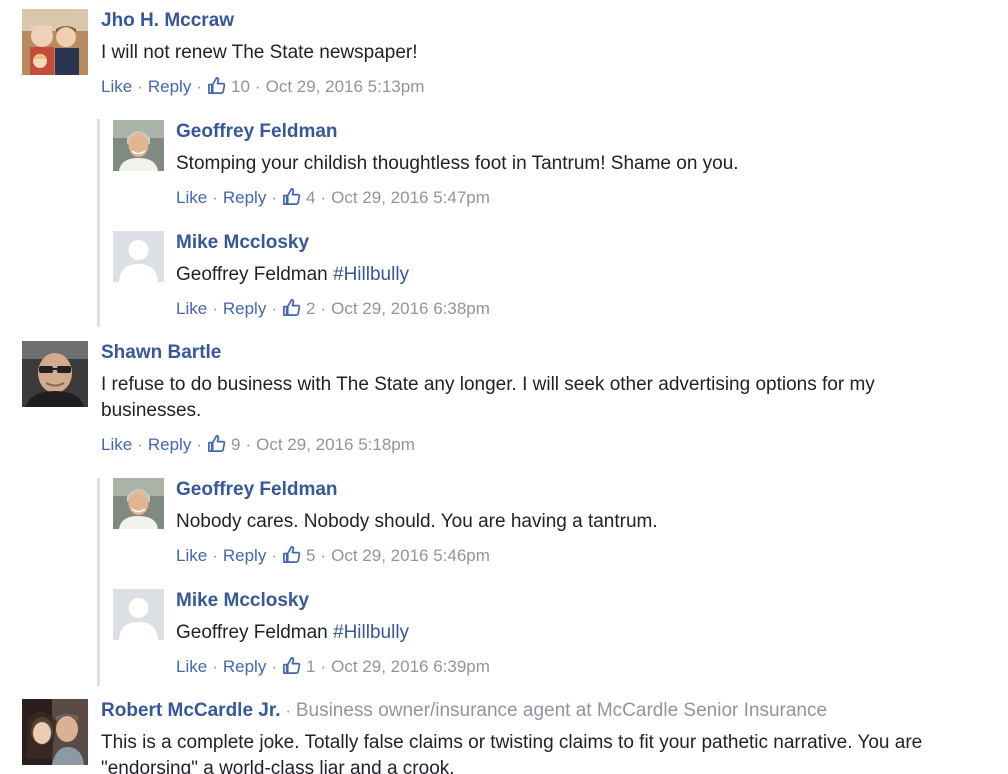  I want to click on like-count-group: 2, so click(298, 308).